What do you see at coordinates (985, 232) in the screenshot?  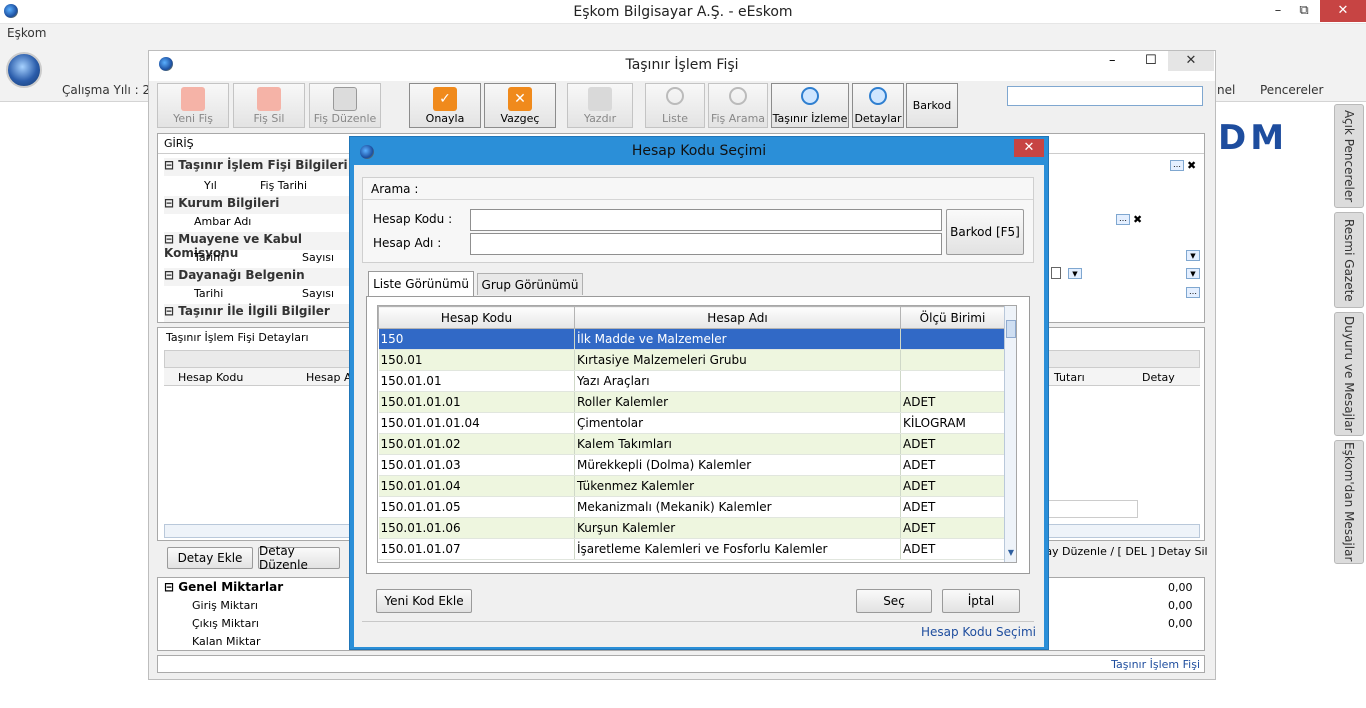 I see `barkod-f5-button: Barkod [F5]` at bounding box center [985, 232].